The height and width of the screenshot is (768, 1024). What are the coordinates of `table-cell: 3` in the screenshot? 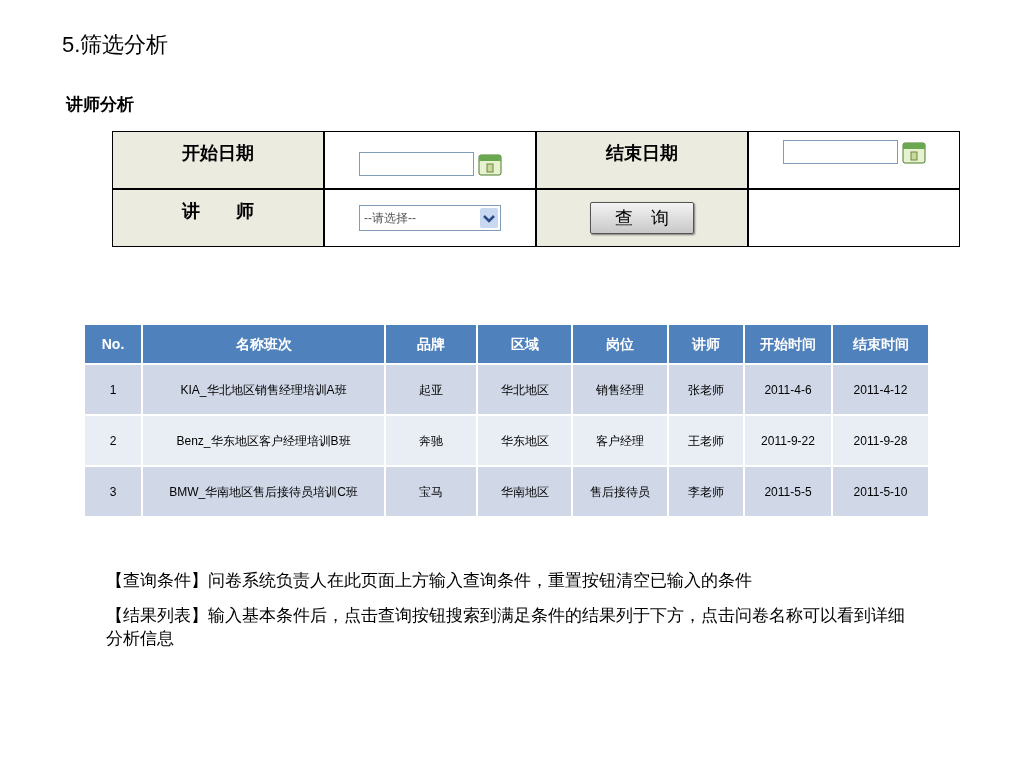 It's located at (113, 491).